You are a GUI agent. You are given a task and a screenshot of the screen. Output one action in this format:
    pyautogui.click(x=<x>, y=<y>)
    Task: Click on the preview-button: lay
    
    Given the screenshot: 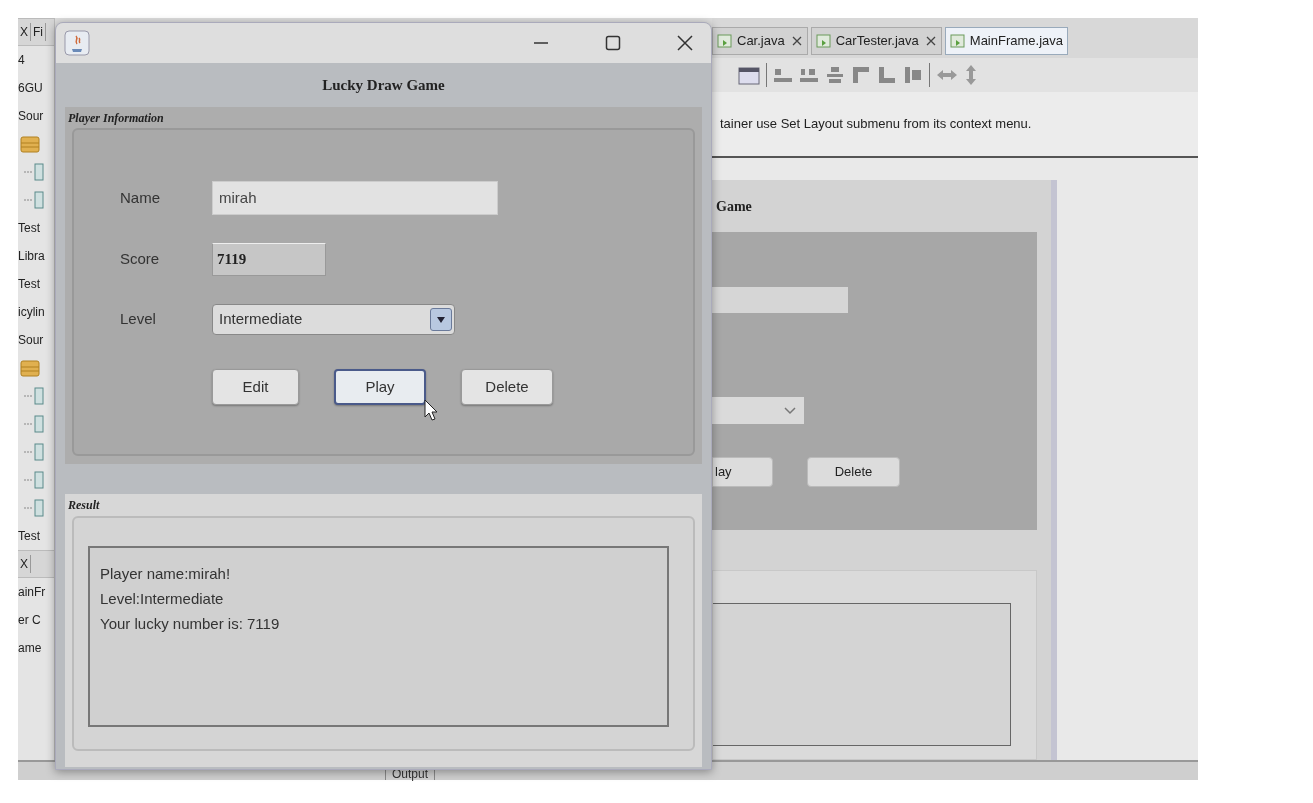 What is the action you would take?
    pyautogui.click(x=742, y=472)
    